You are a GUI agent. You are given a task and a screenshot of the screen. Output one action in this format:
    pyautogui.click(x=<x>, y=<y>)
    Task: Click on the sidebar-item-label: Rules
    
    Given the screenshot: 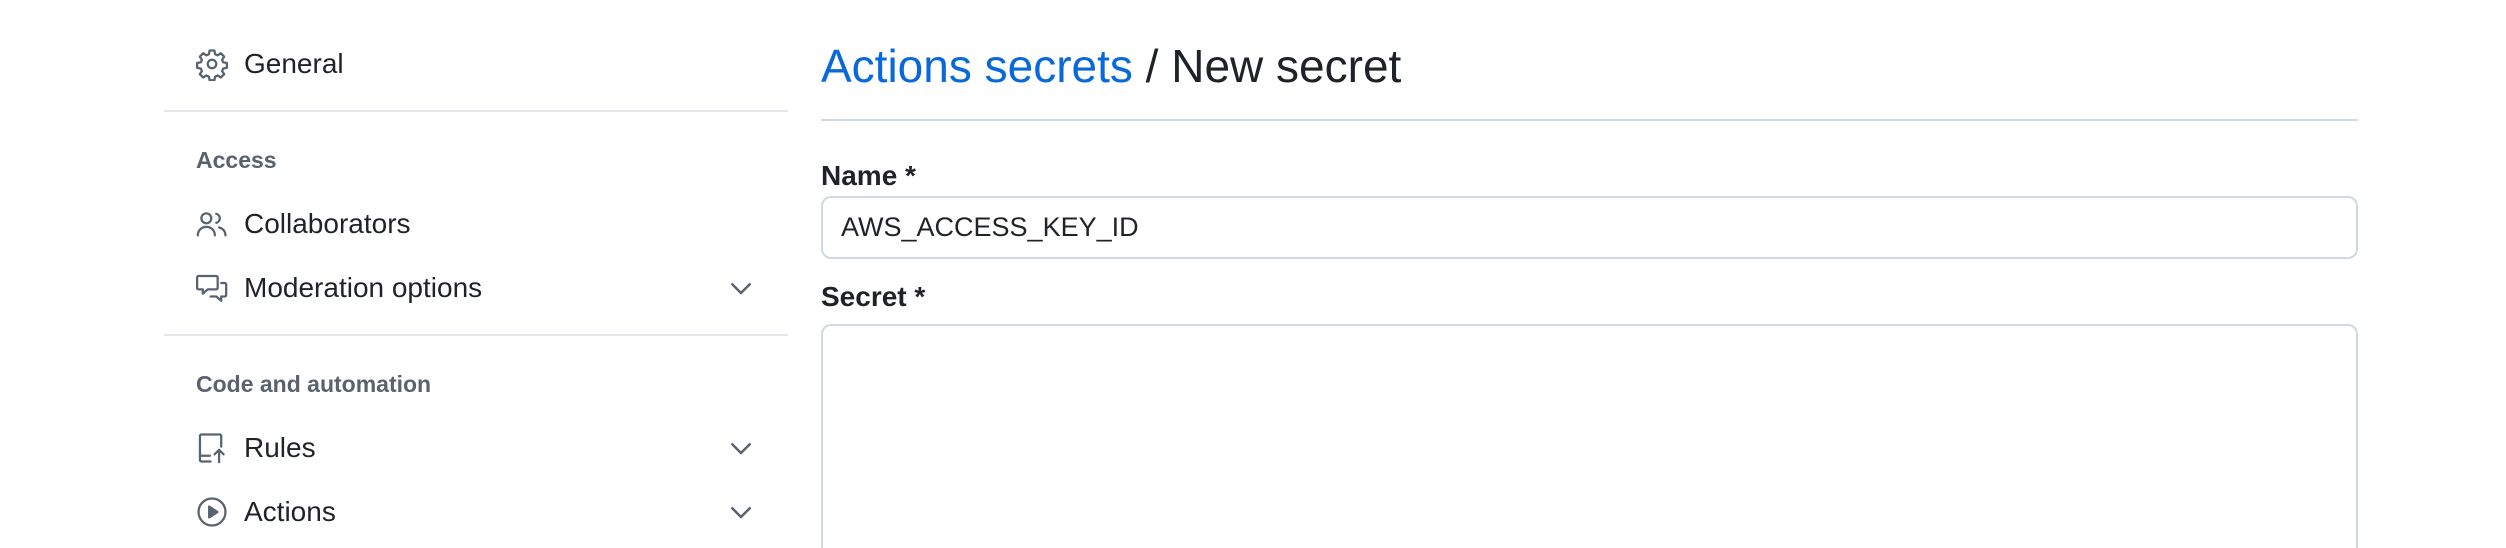 What is the action you would take?
    pyautogui.click(x=280, y=447)
    